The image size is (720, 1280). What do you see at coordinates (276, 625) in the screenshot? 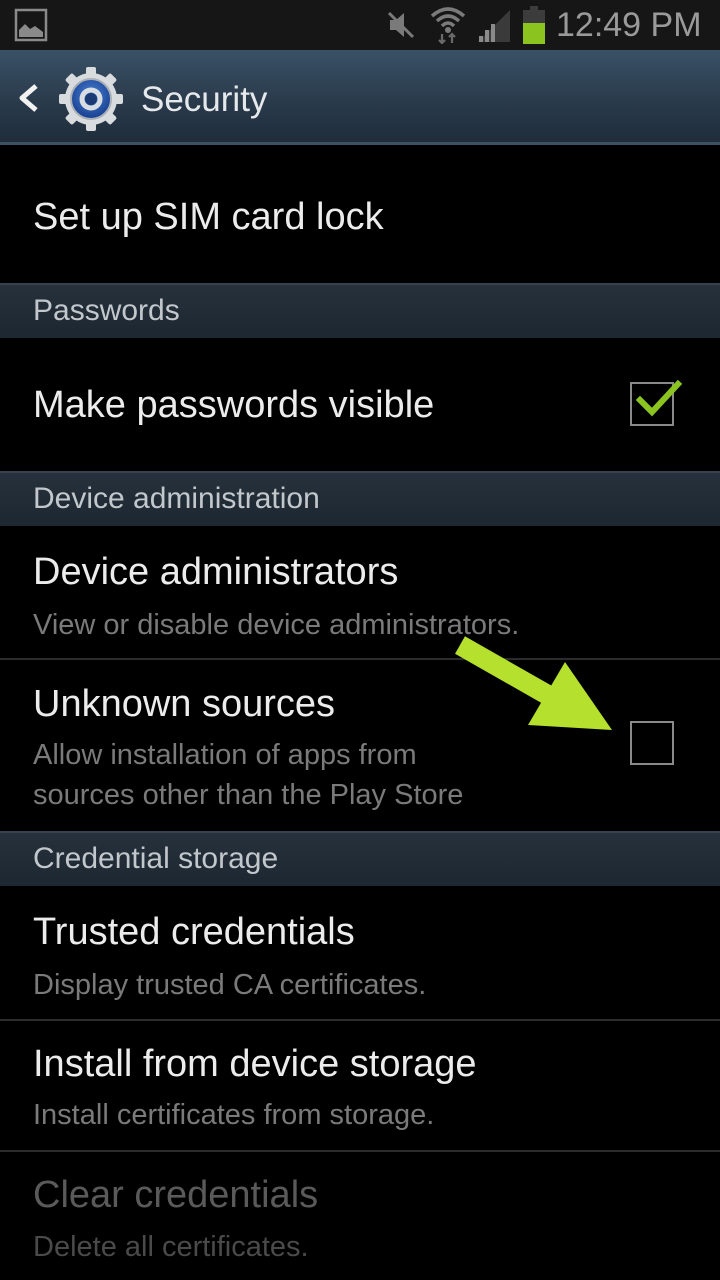
I see `device-administrators-subtitle: View or disable device administrators.` at bounding box center [276, 625].